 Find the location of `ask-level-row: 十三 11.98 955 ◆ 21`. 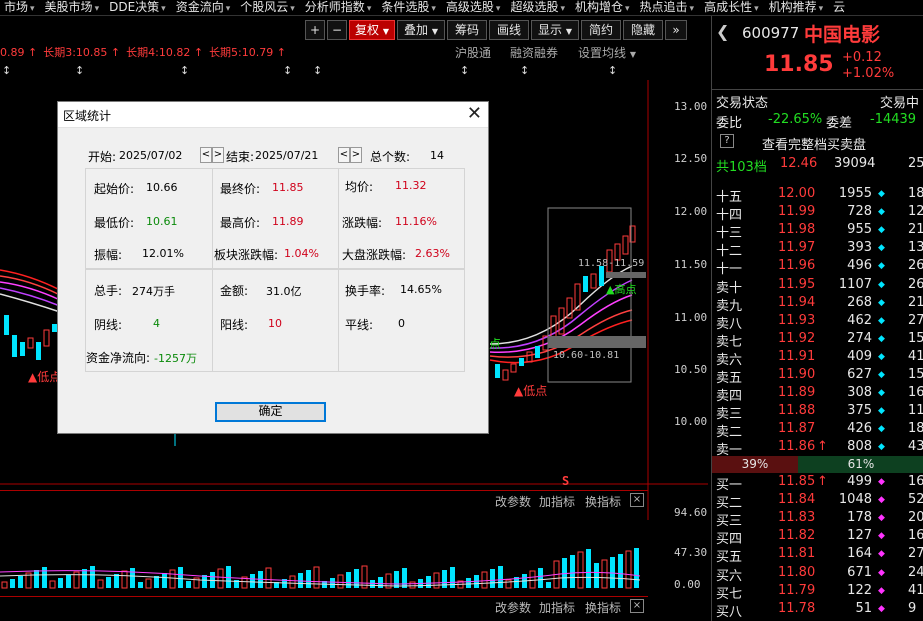

ask-level-row: 十三 11.98 955 ◆ 21 is located at coordinates (817, 232).